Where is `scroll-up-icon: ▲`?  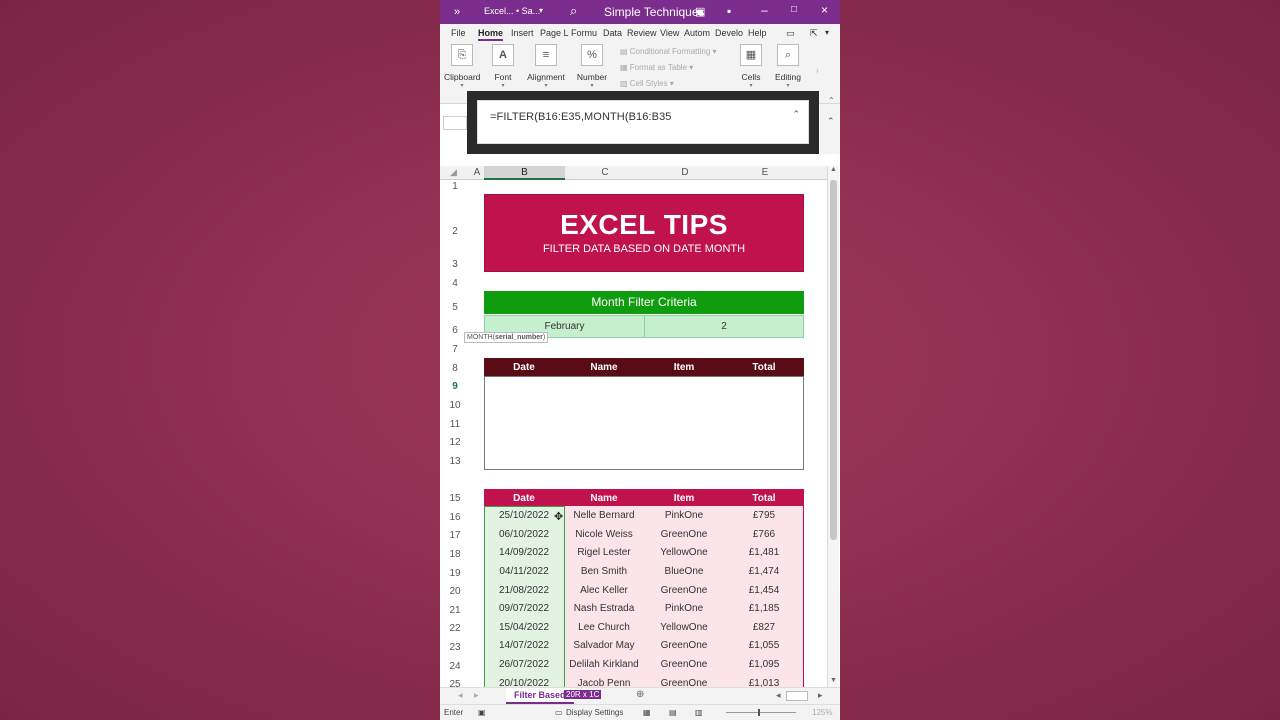
scroll-up-icon: ▲ is located at coordinates (833, 169).